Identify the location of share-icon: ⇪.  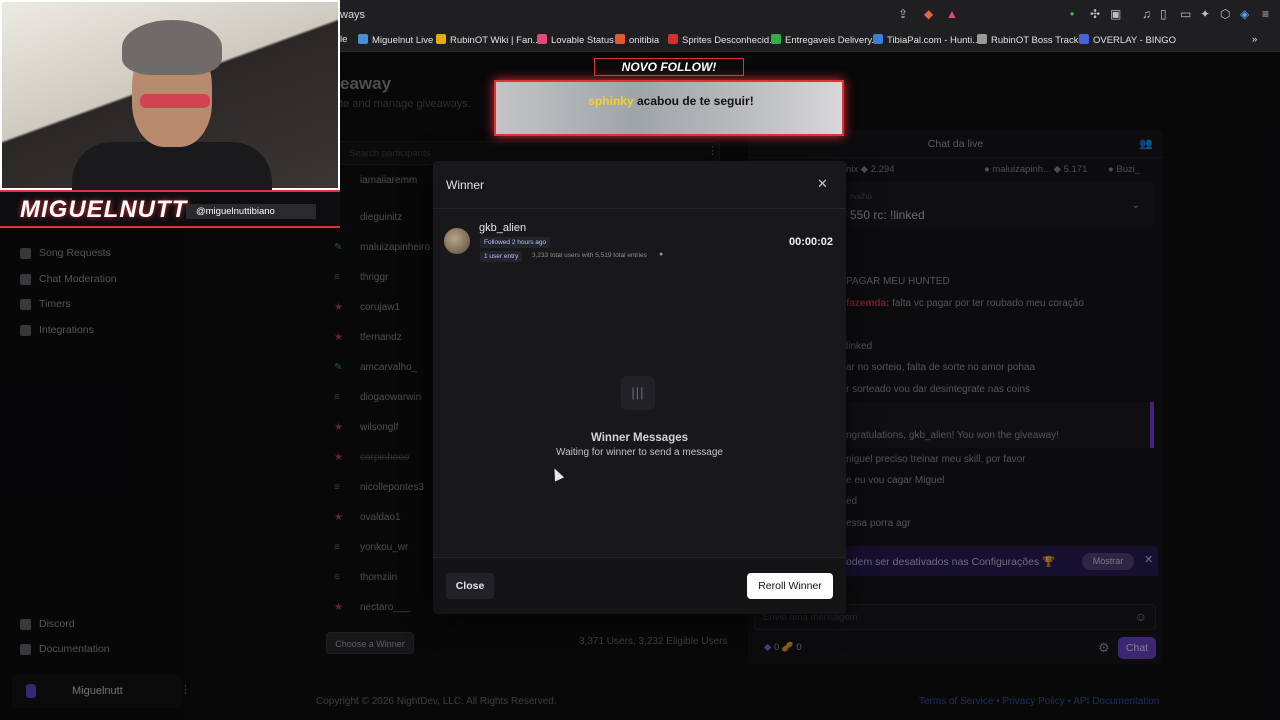
(903, 14).